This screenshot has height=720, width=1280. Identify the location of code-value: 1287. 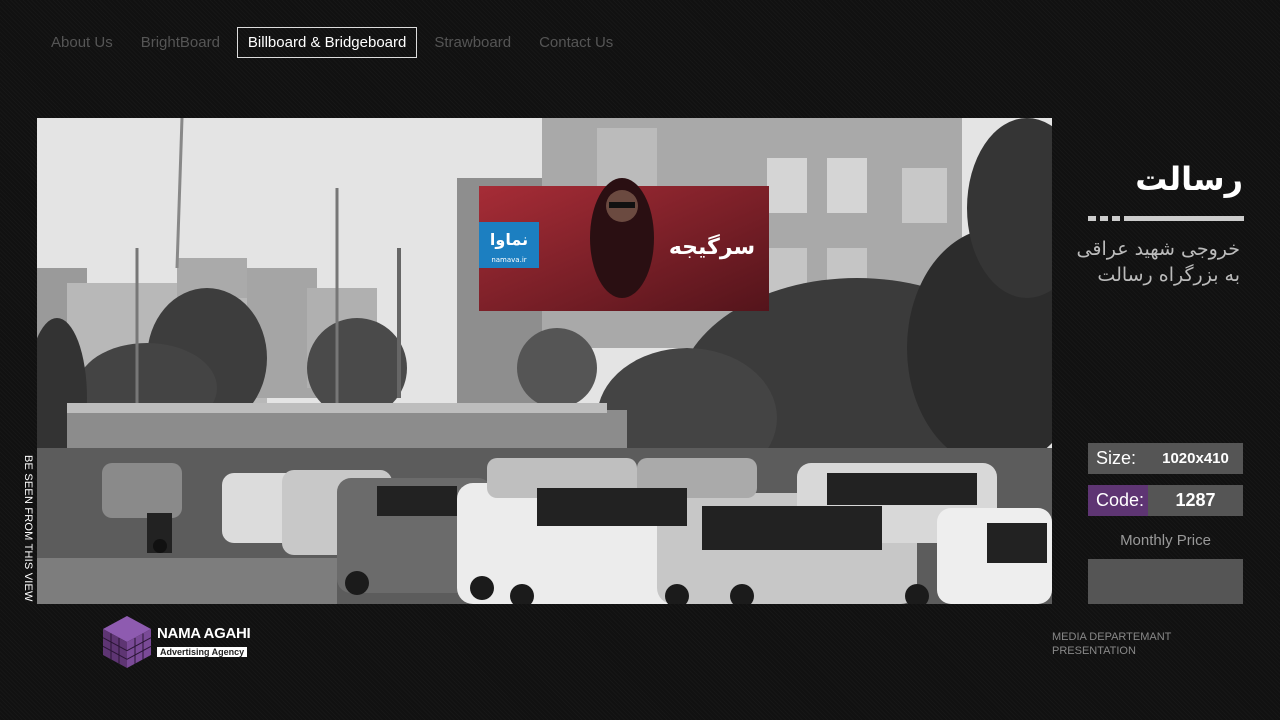
(1195, 500).